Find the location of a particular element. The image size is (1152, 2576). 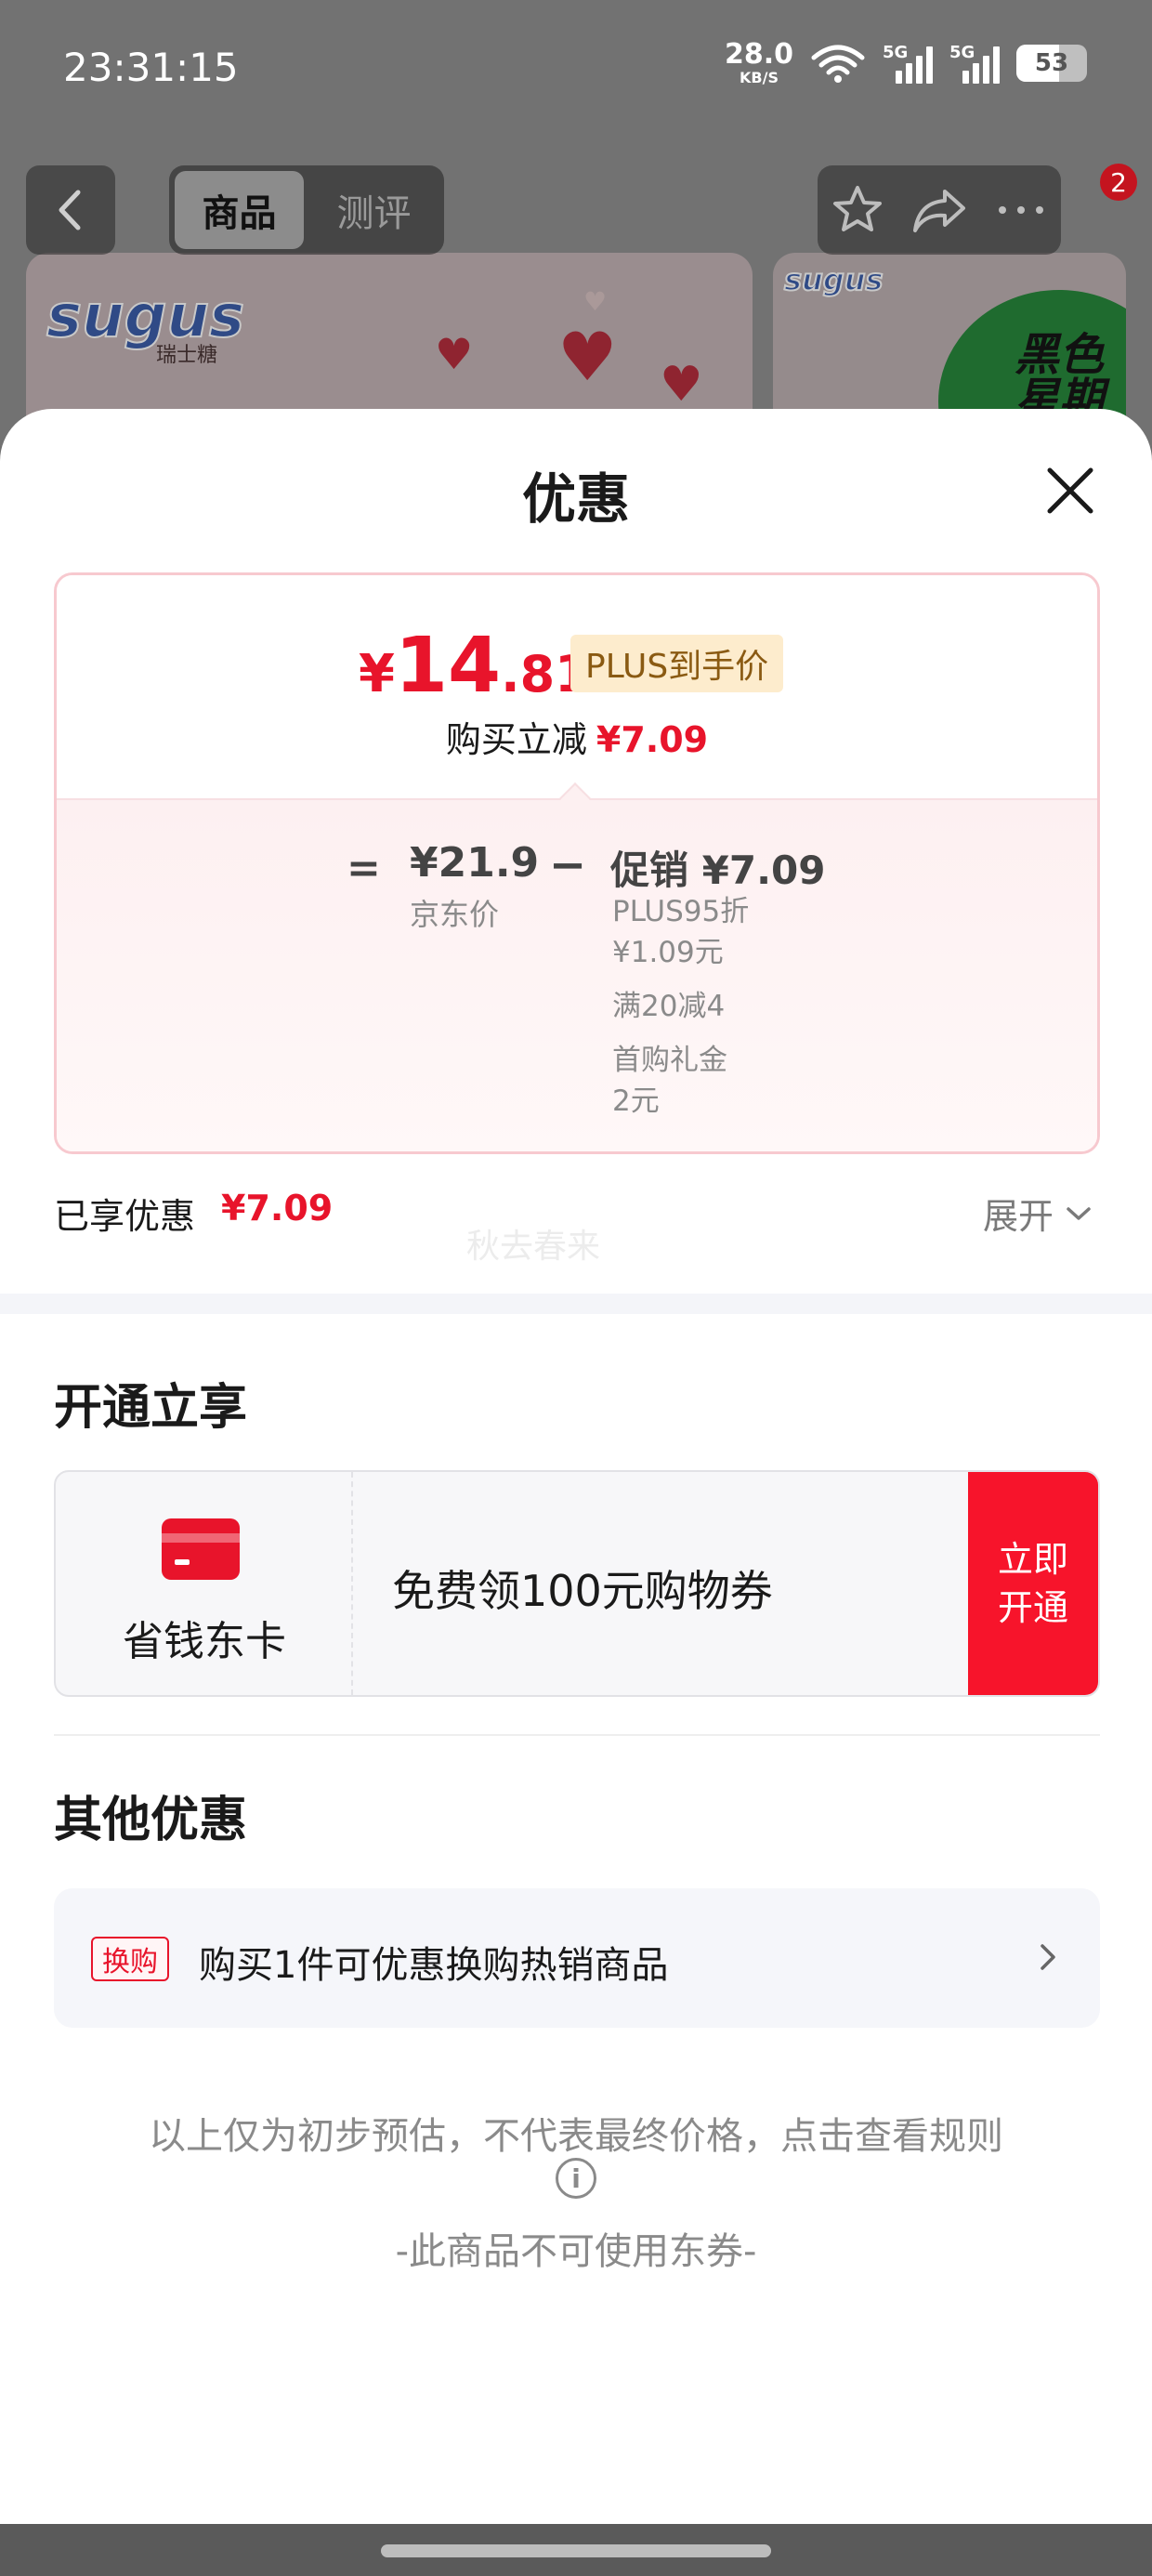

share-icon is located at coordinates (939, 210).